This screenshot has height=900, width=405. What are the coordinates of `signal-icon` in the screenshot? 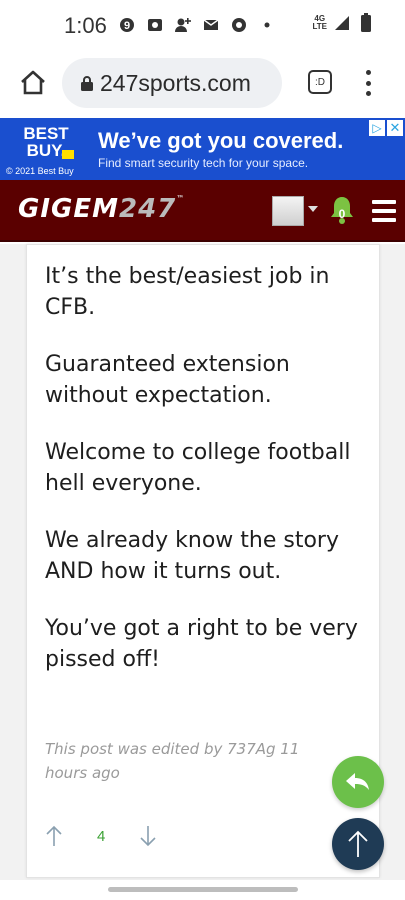 It's located at (342, 23).